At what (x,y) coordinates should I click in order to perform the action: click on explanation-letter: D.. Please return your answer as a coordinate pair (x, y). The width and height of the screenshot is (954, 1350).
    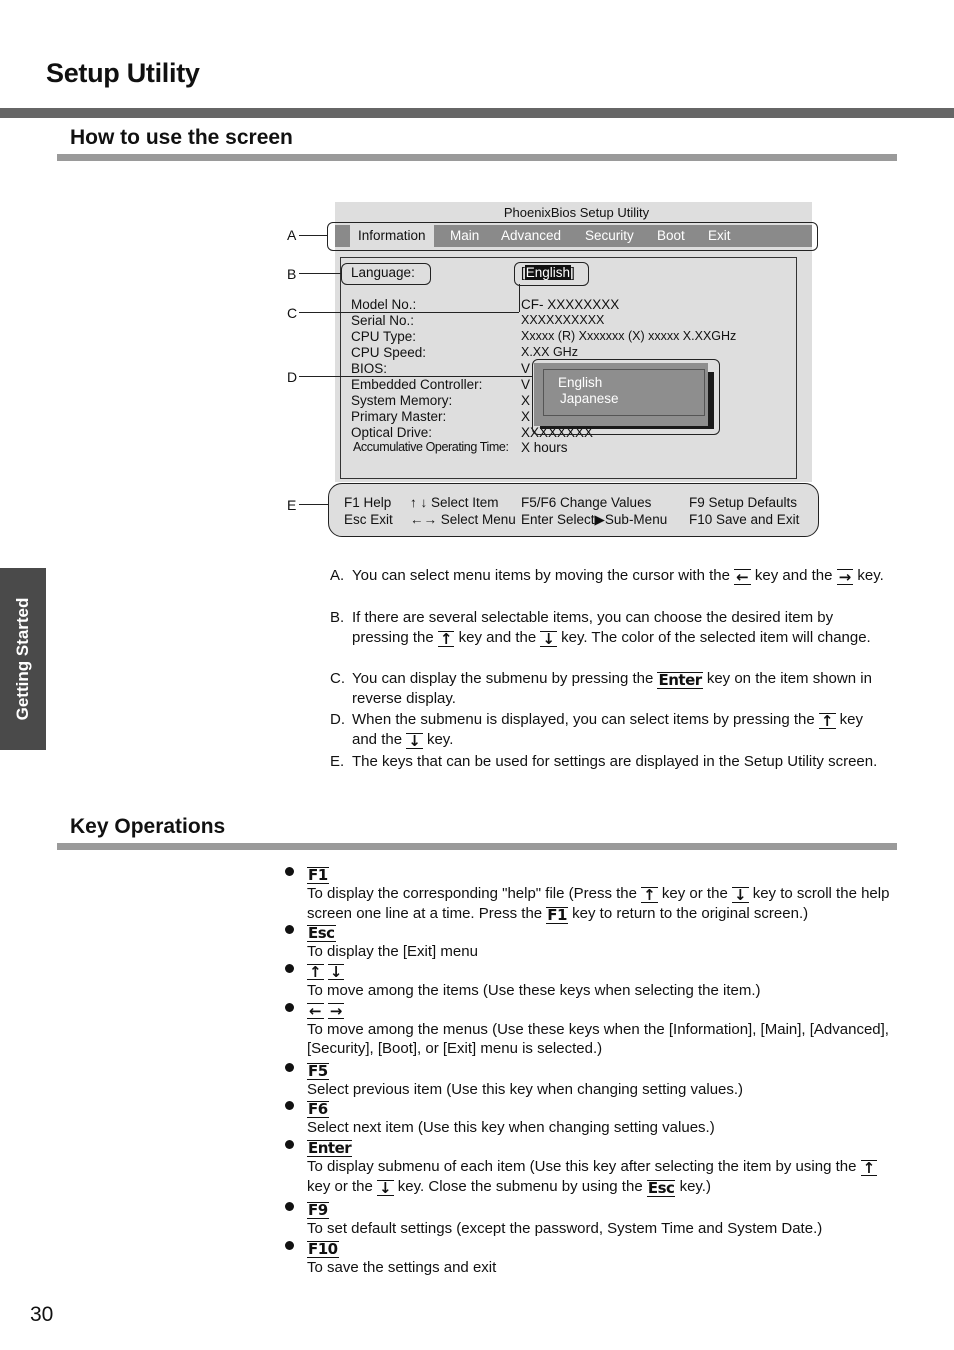
    Looking at the image, I should click on (337, 719).